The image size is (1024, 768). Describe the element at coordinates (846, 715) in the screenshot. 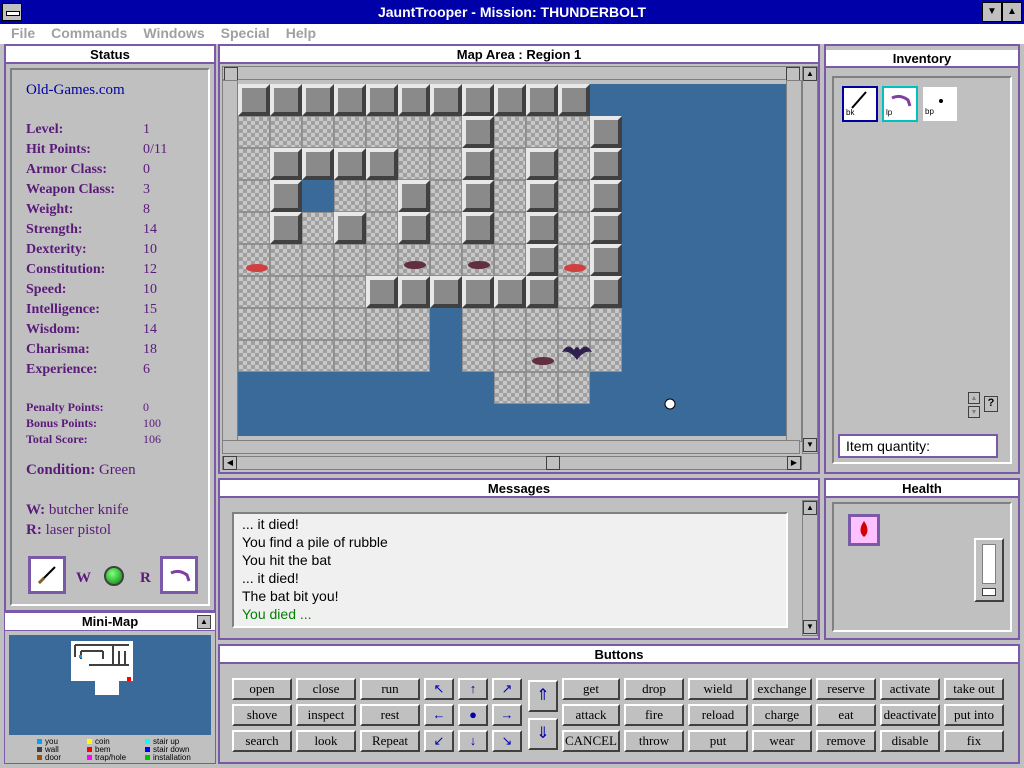

I see `eat-button: eat` at that location.